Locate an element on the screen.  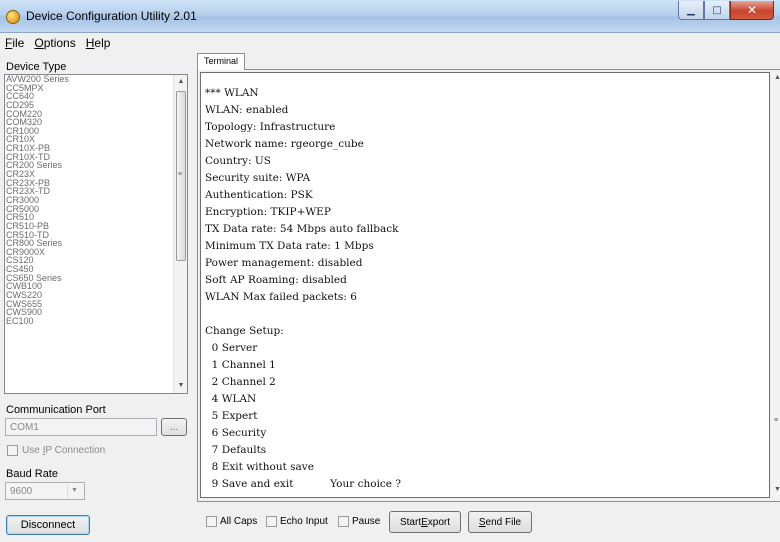
baud-rate-value: 9600 is located at coordinates (21, 491).